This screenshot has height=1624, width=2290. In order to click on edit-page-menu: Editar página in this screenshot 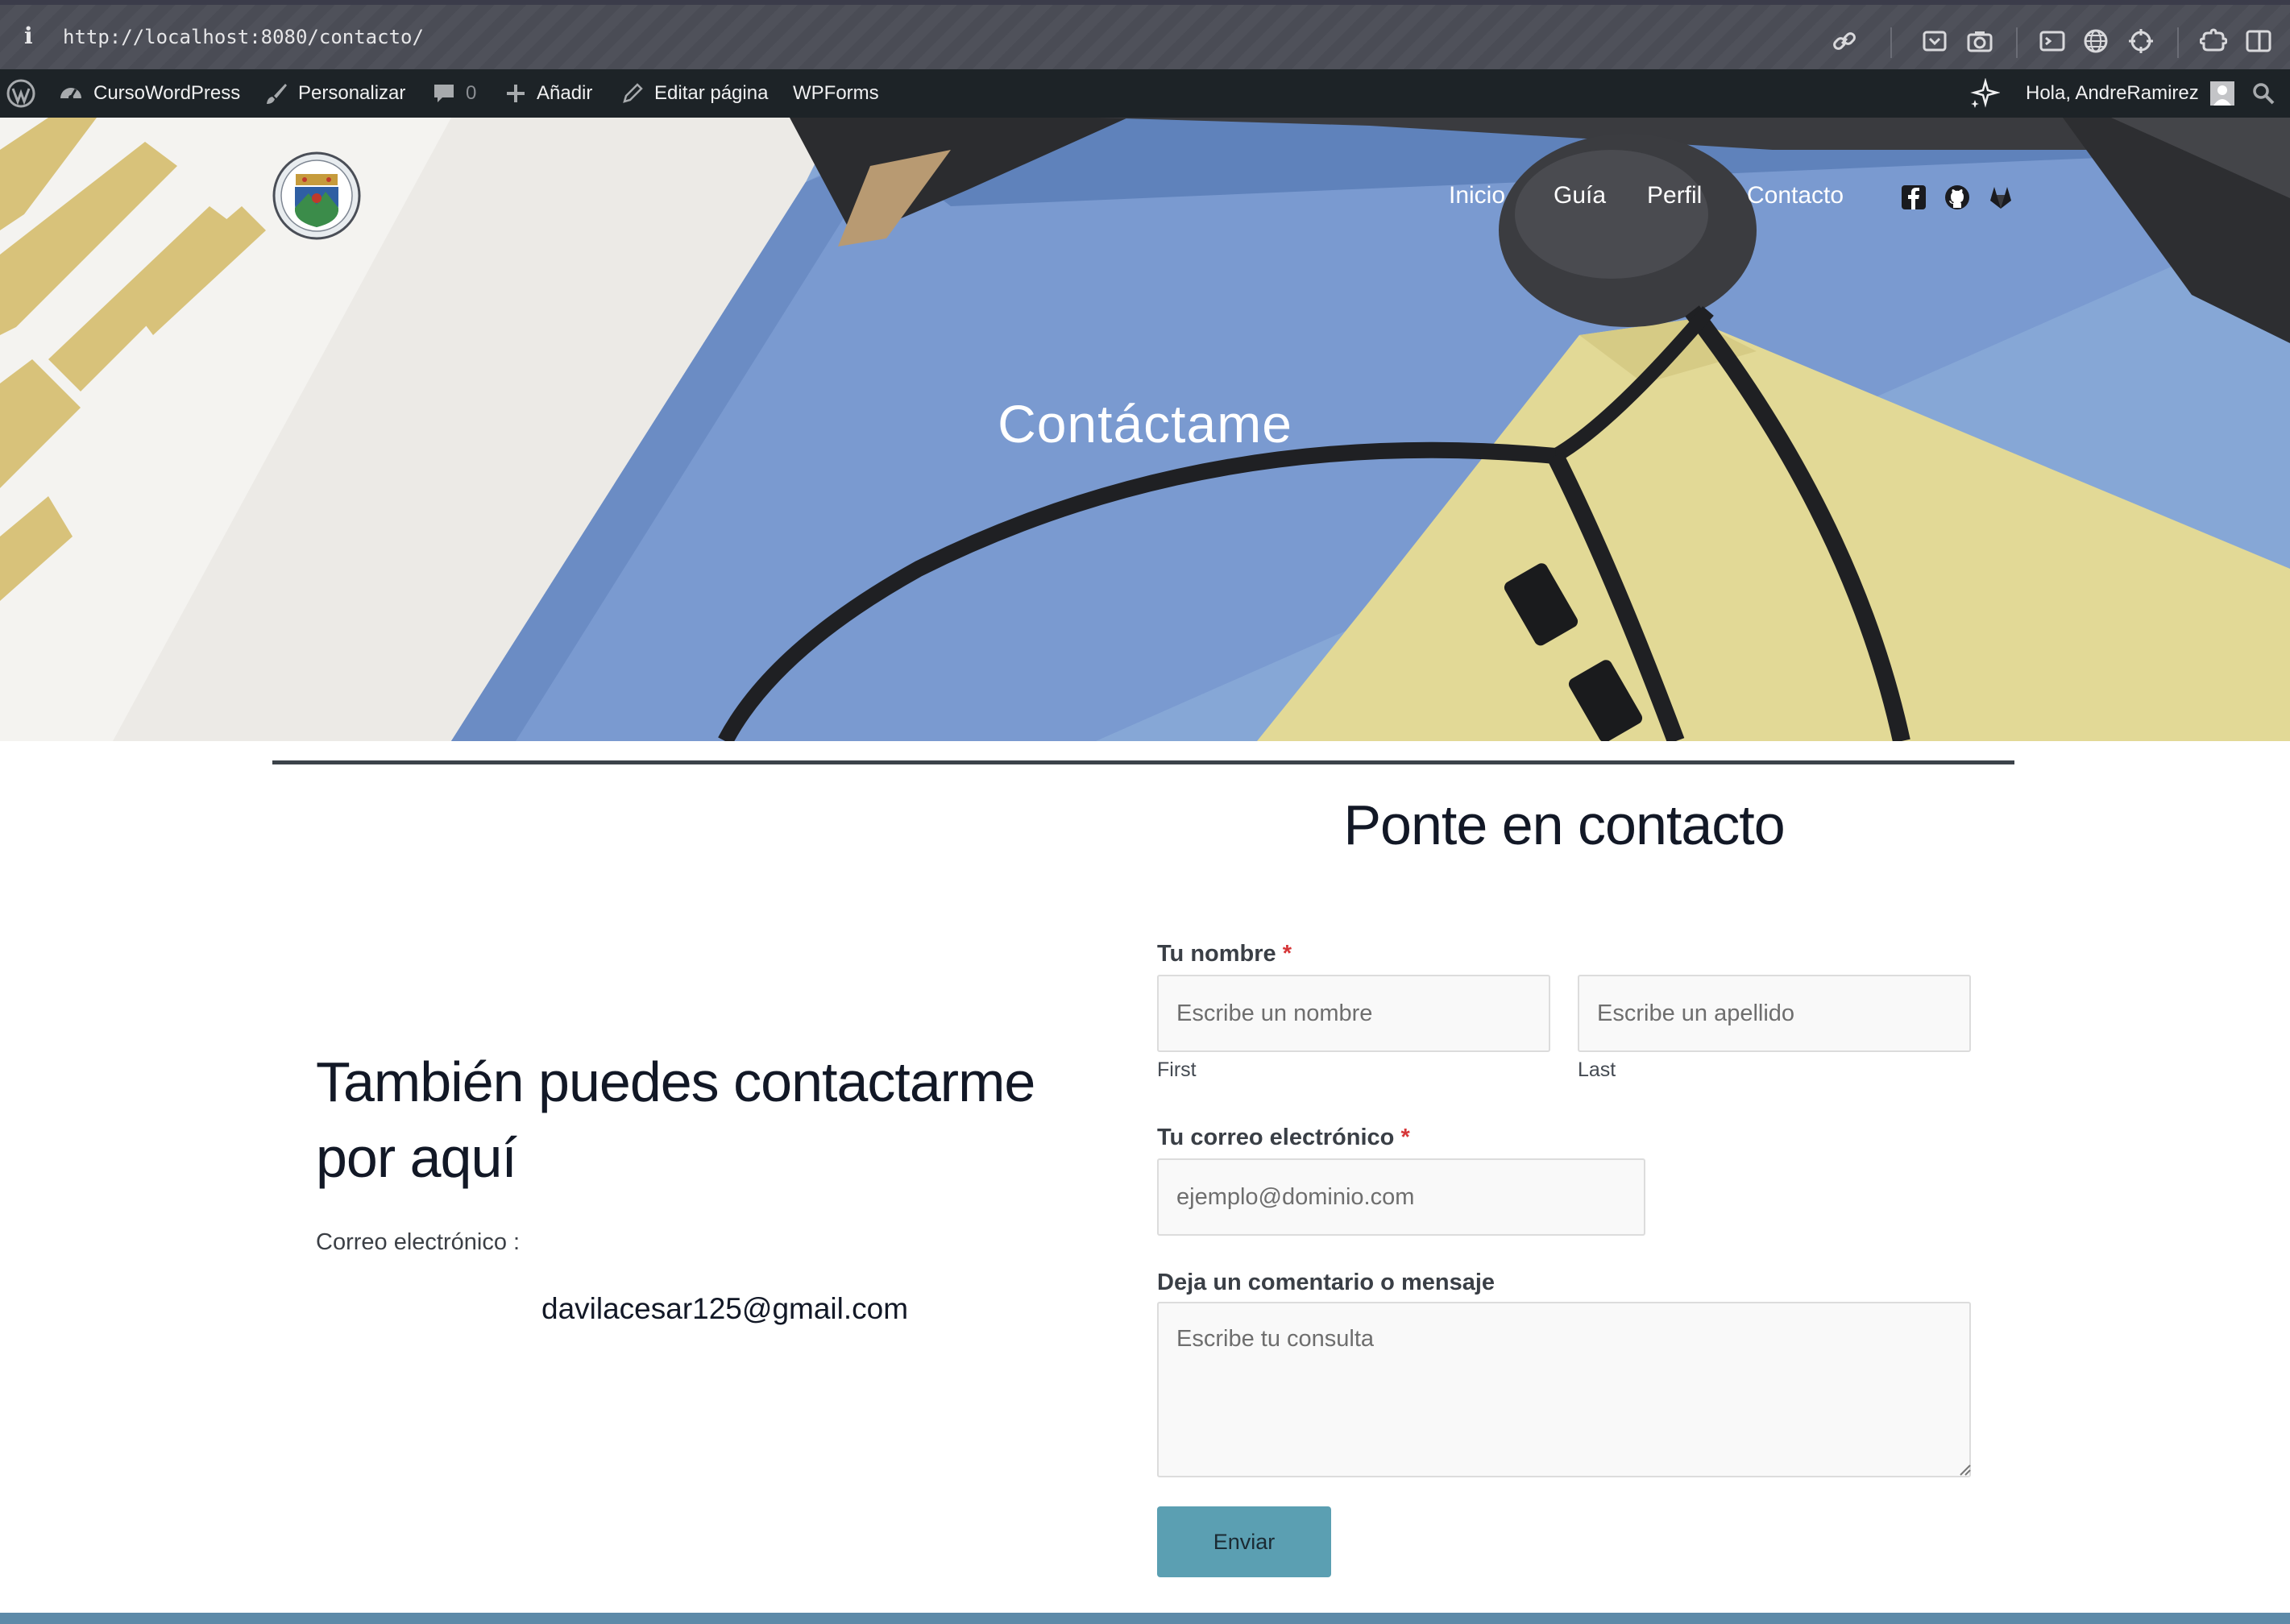, I will do `click(694, 93)`.